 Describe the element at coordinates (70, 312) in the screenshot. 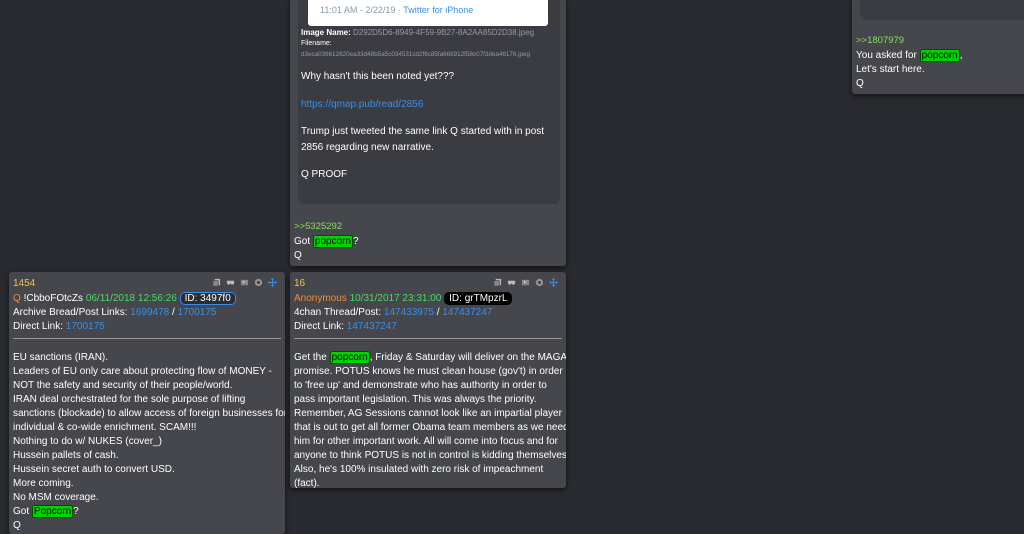

I see `archive-label: Archive Bread/Post Links:` at that location.